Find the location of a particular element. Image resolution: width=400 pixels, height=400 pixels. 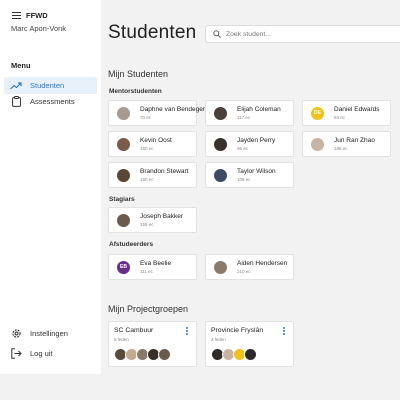

clipboard-icon is located at coordinates (16, 101).